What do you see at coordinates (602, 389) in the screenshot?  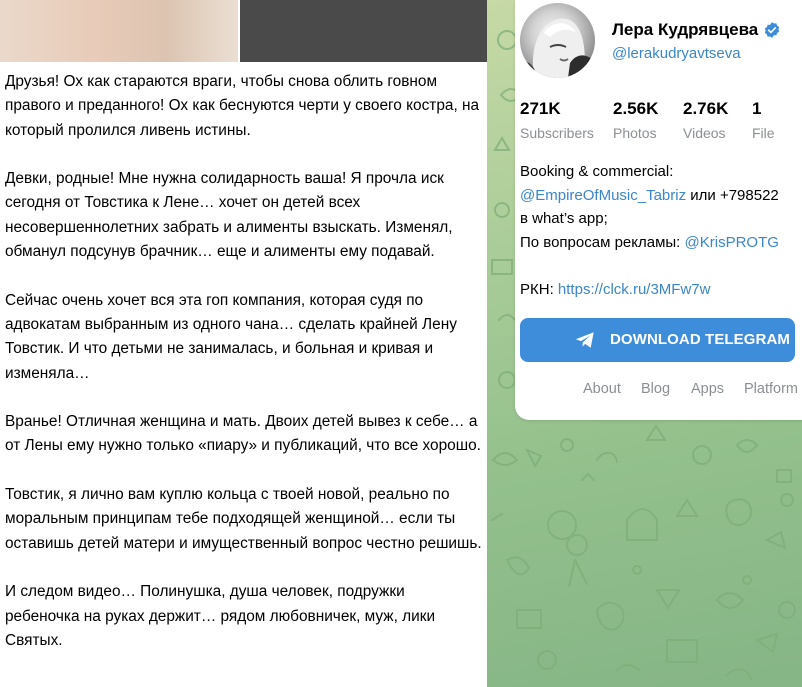 I see `footer-link-about: About` at bounding box center [602, 389].